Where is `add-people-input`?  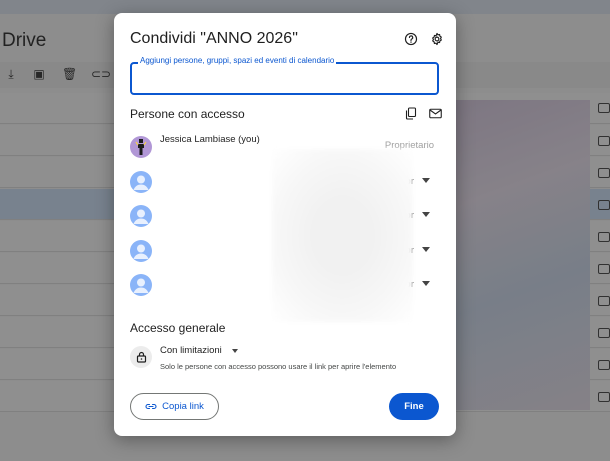 add-people-input is located at coordinates (284, 78).